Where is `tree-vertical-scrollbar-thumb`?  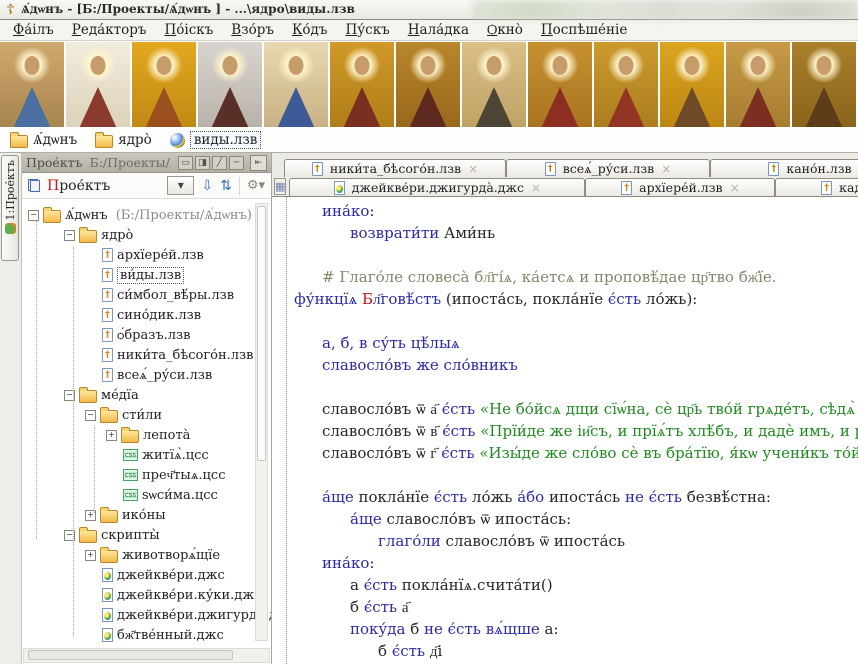
tree-vertical-scrollbar-thumb is located at coordinates (261, 333).